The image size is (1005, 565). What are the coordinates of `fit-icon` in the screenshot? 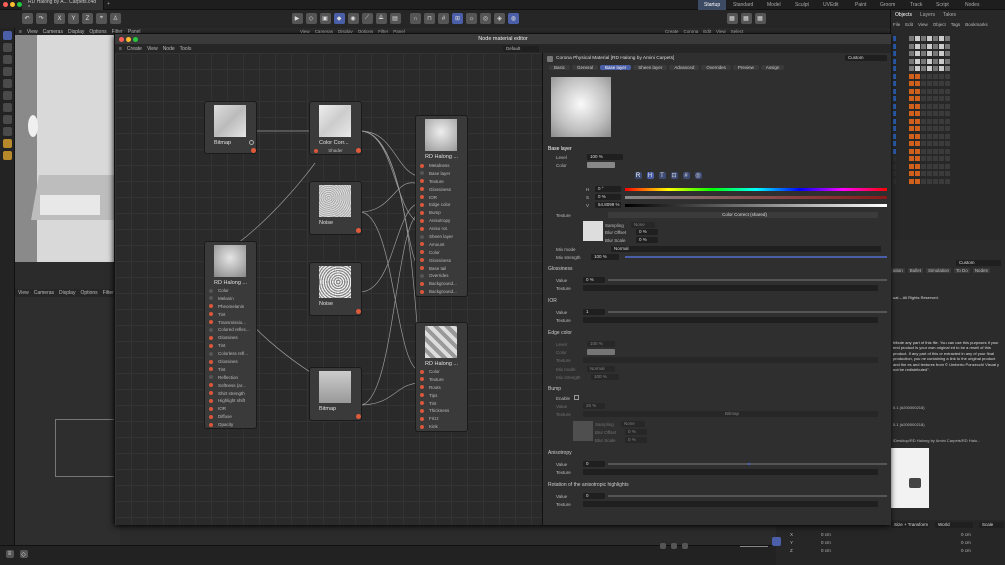 It's located at (776, 541).